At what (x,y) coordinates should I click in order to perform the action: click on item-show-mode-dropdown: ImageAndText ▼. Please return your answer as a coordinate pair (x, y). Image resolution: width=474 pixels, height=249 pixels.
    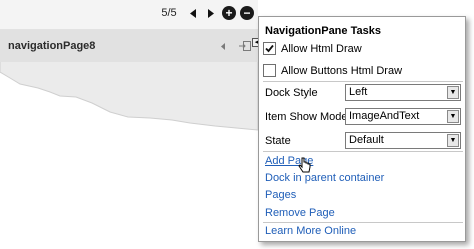
    Looking at the image, I should click on (403, 116).